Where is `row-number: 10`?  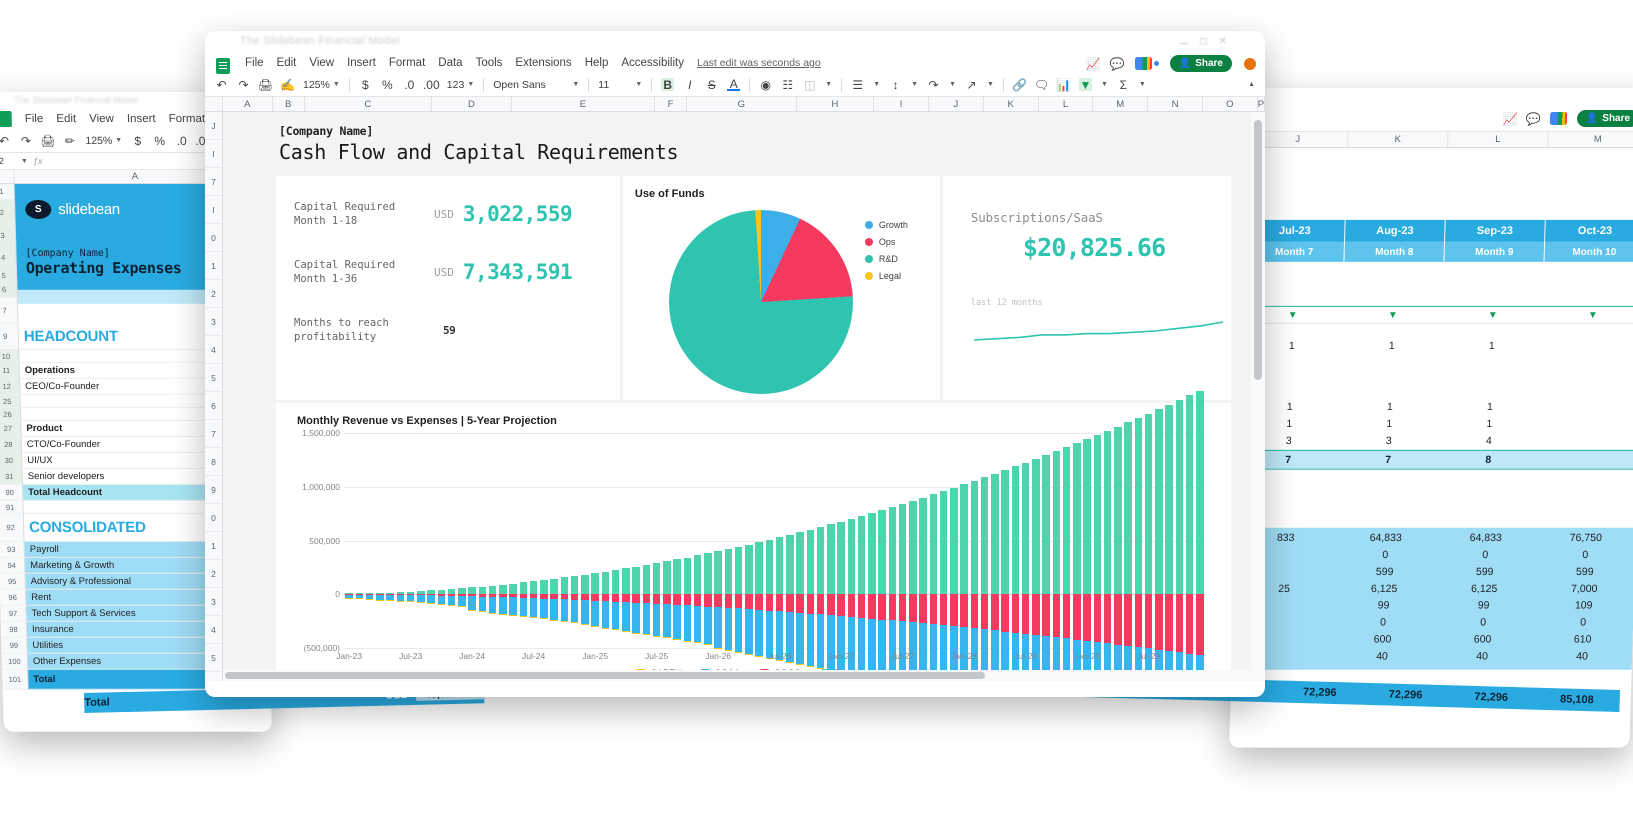 row-number: 10 is located at coordinates (10, 356).